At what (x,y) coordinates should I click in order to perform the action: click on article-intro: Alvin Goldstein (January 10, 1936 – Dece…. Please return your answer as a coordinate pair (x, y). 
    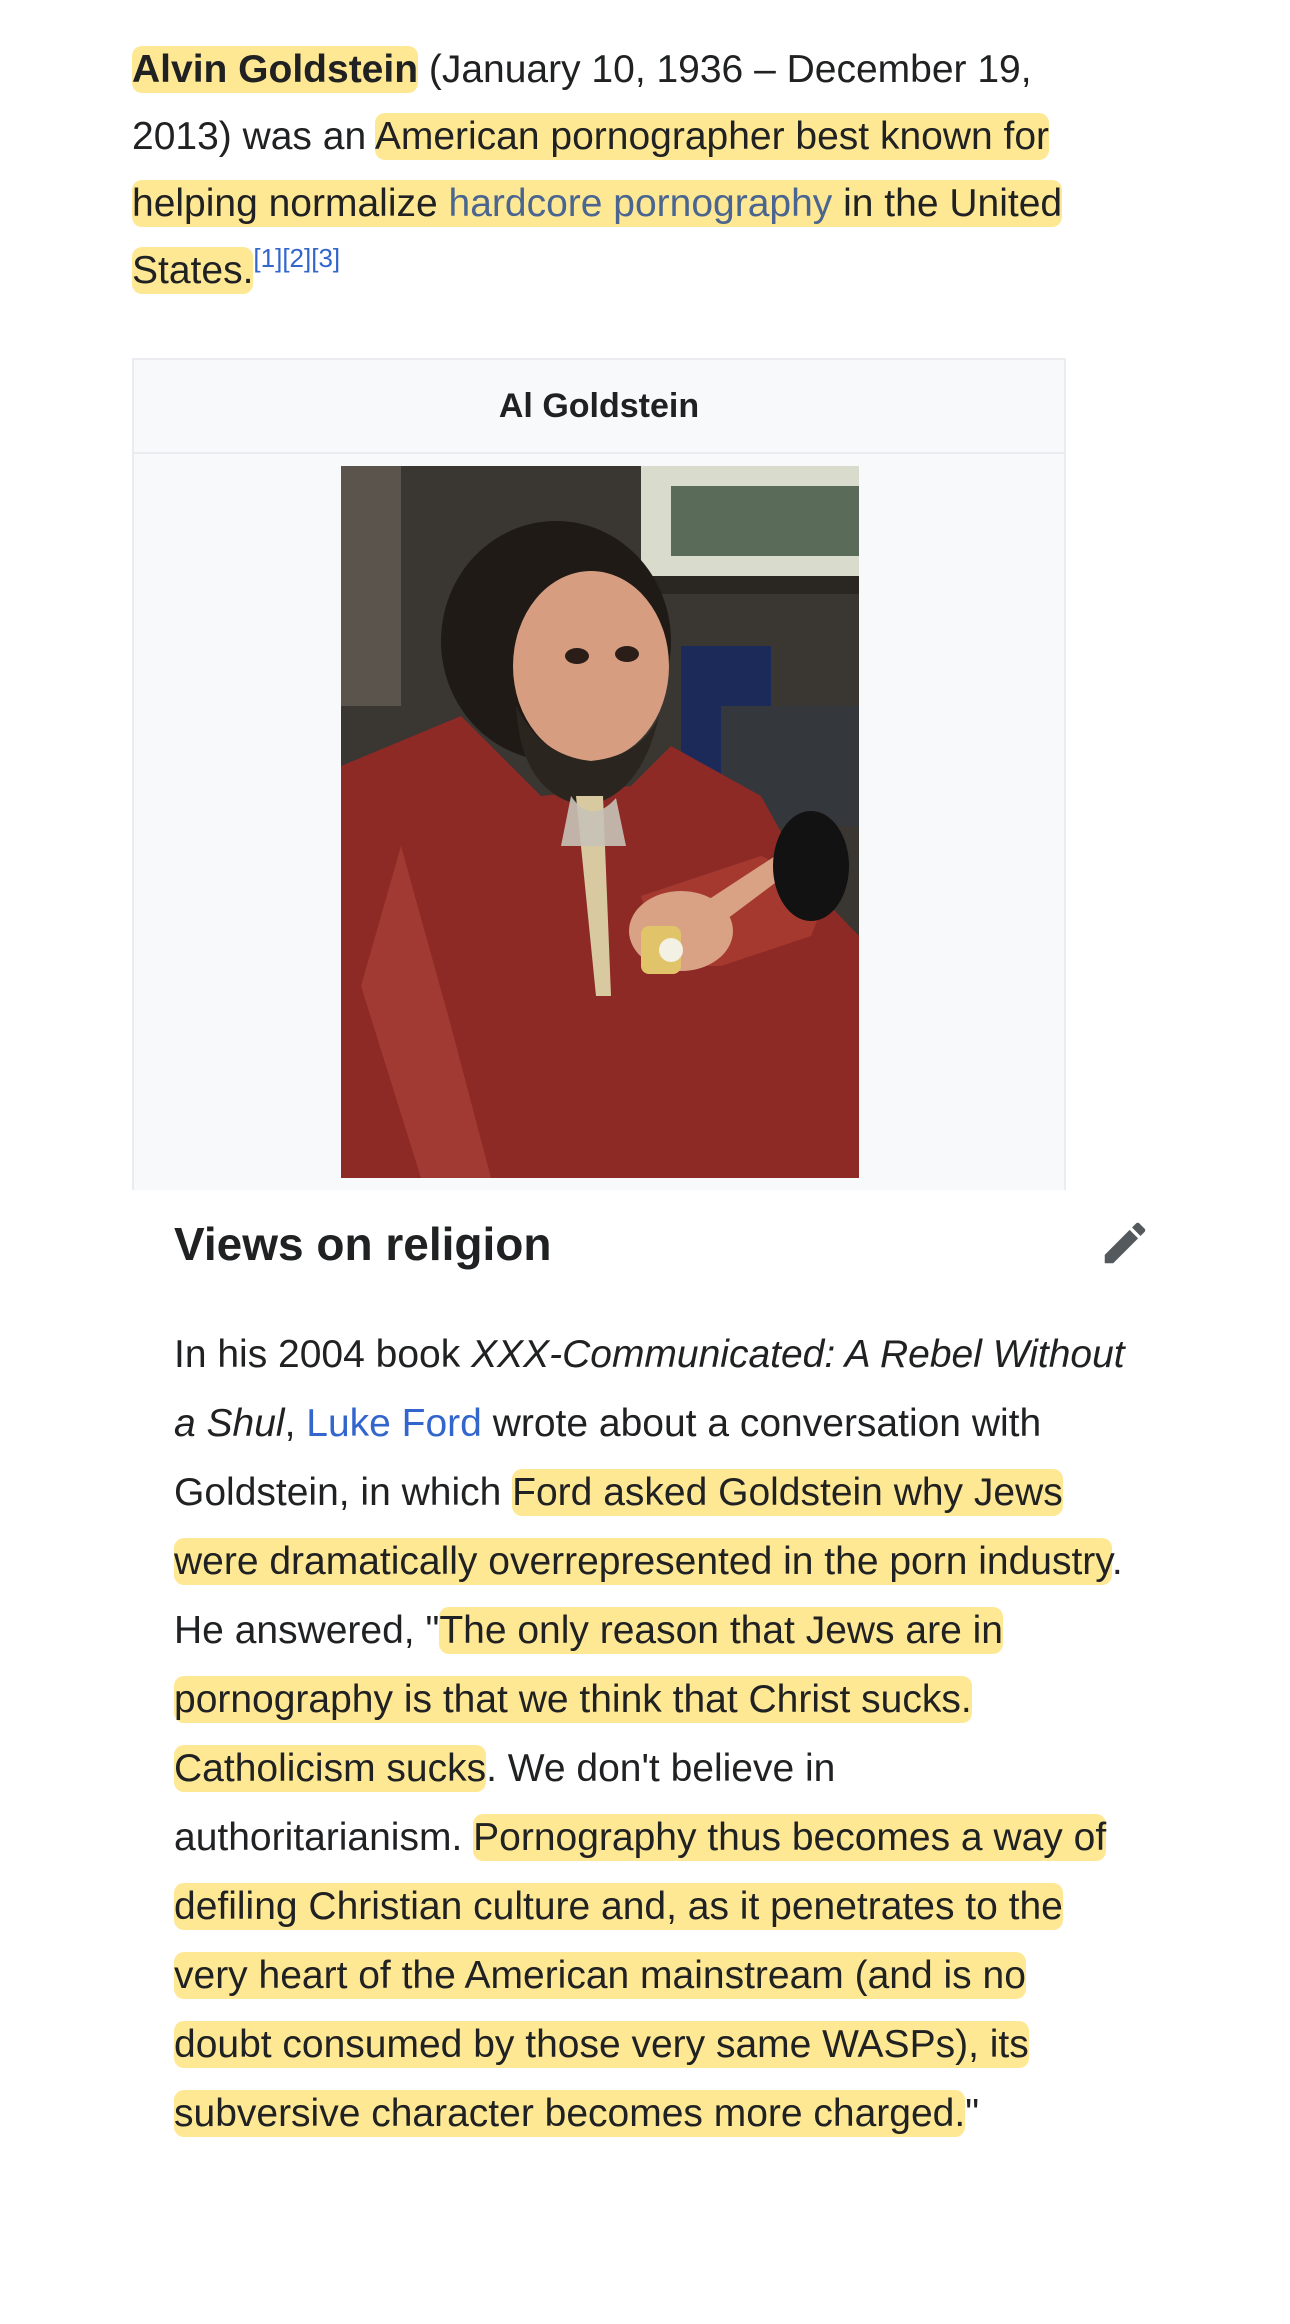
    Looking at the image, I should click on (632, 170).